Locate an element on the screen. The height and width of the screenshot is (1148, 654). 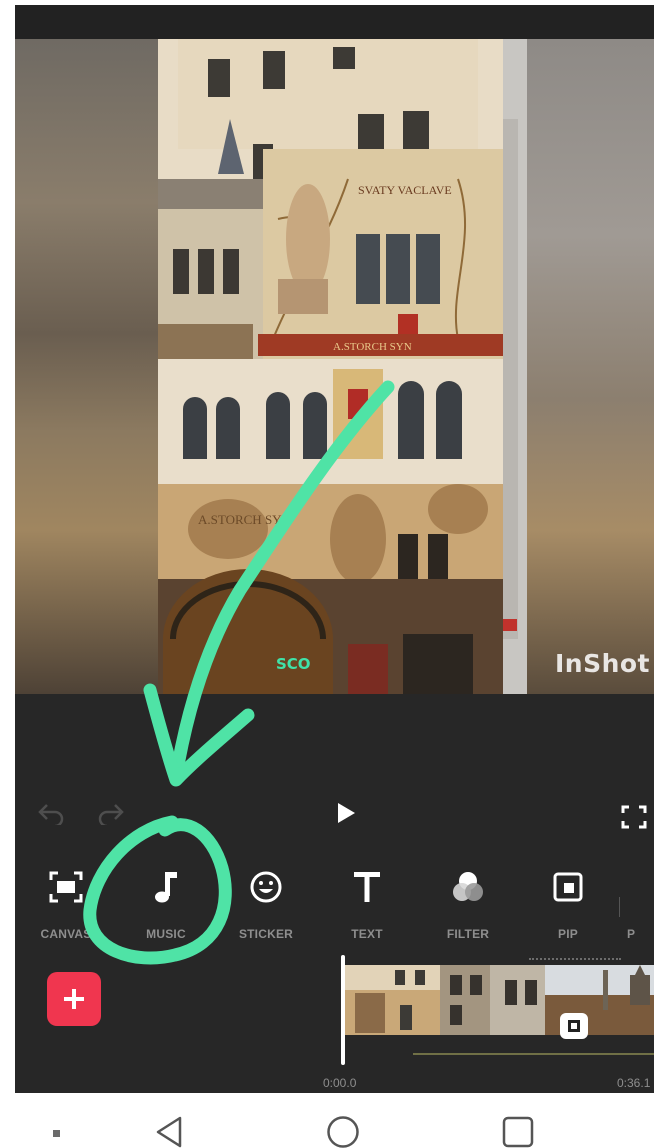
canvas-icon is located at coordinates (66, 887).